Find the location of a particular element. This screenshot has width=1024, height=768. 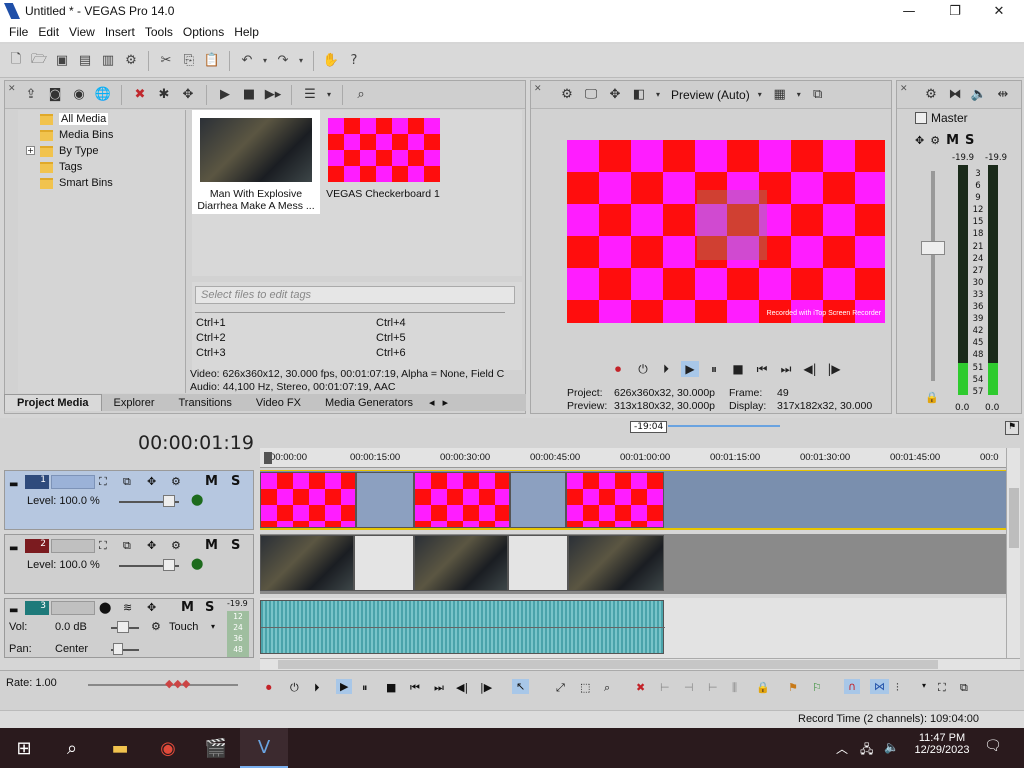

tree-item-all-media: All Media is located at coordinates (74, 119).